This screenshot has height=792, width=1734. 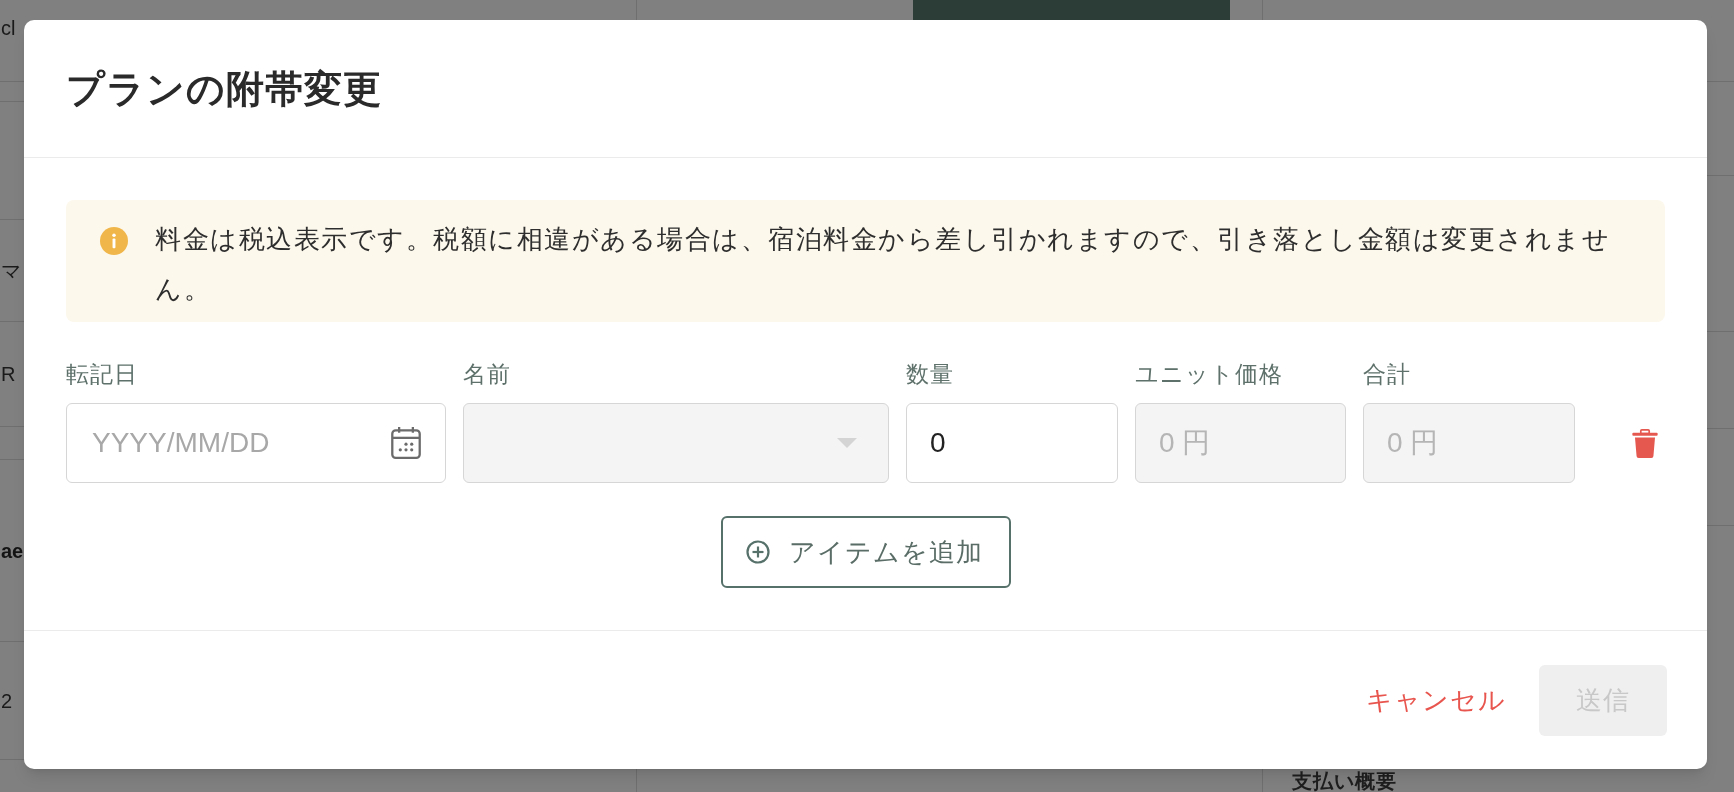 I want to click on column-label: 数量, so click(x=930, y=374).